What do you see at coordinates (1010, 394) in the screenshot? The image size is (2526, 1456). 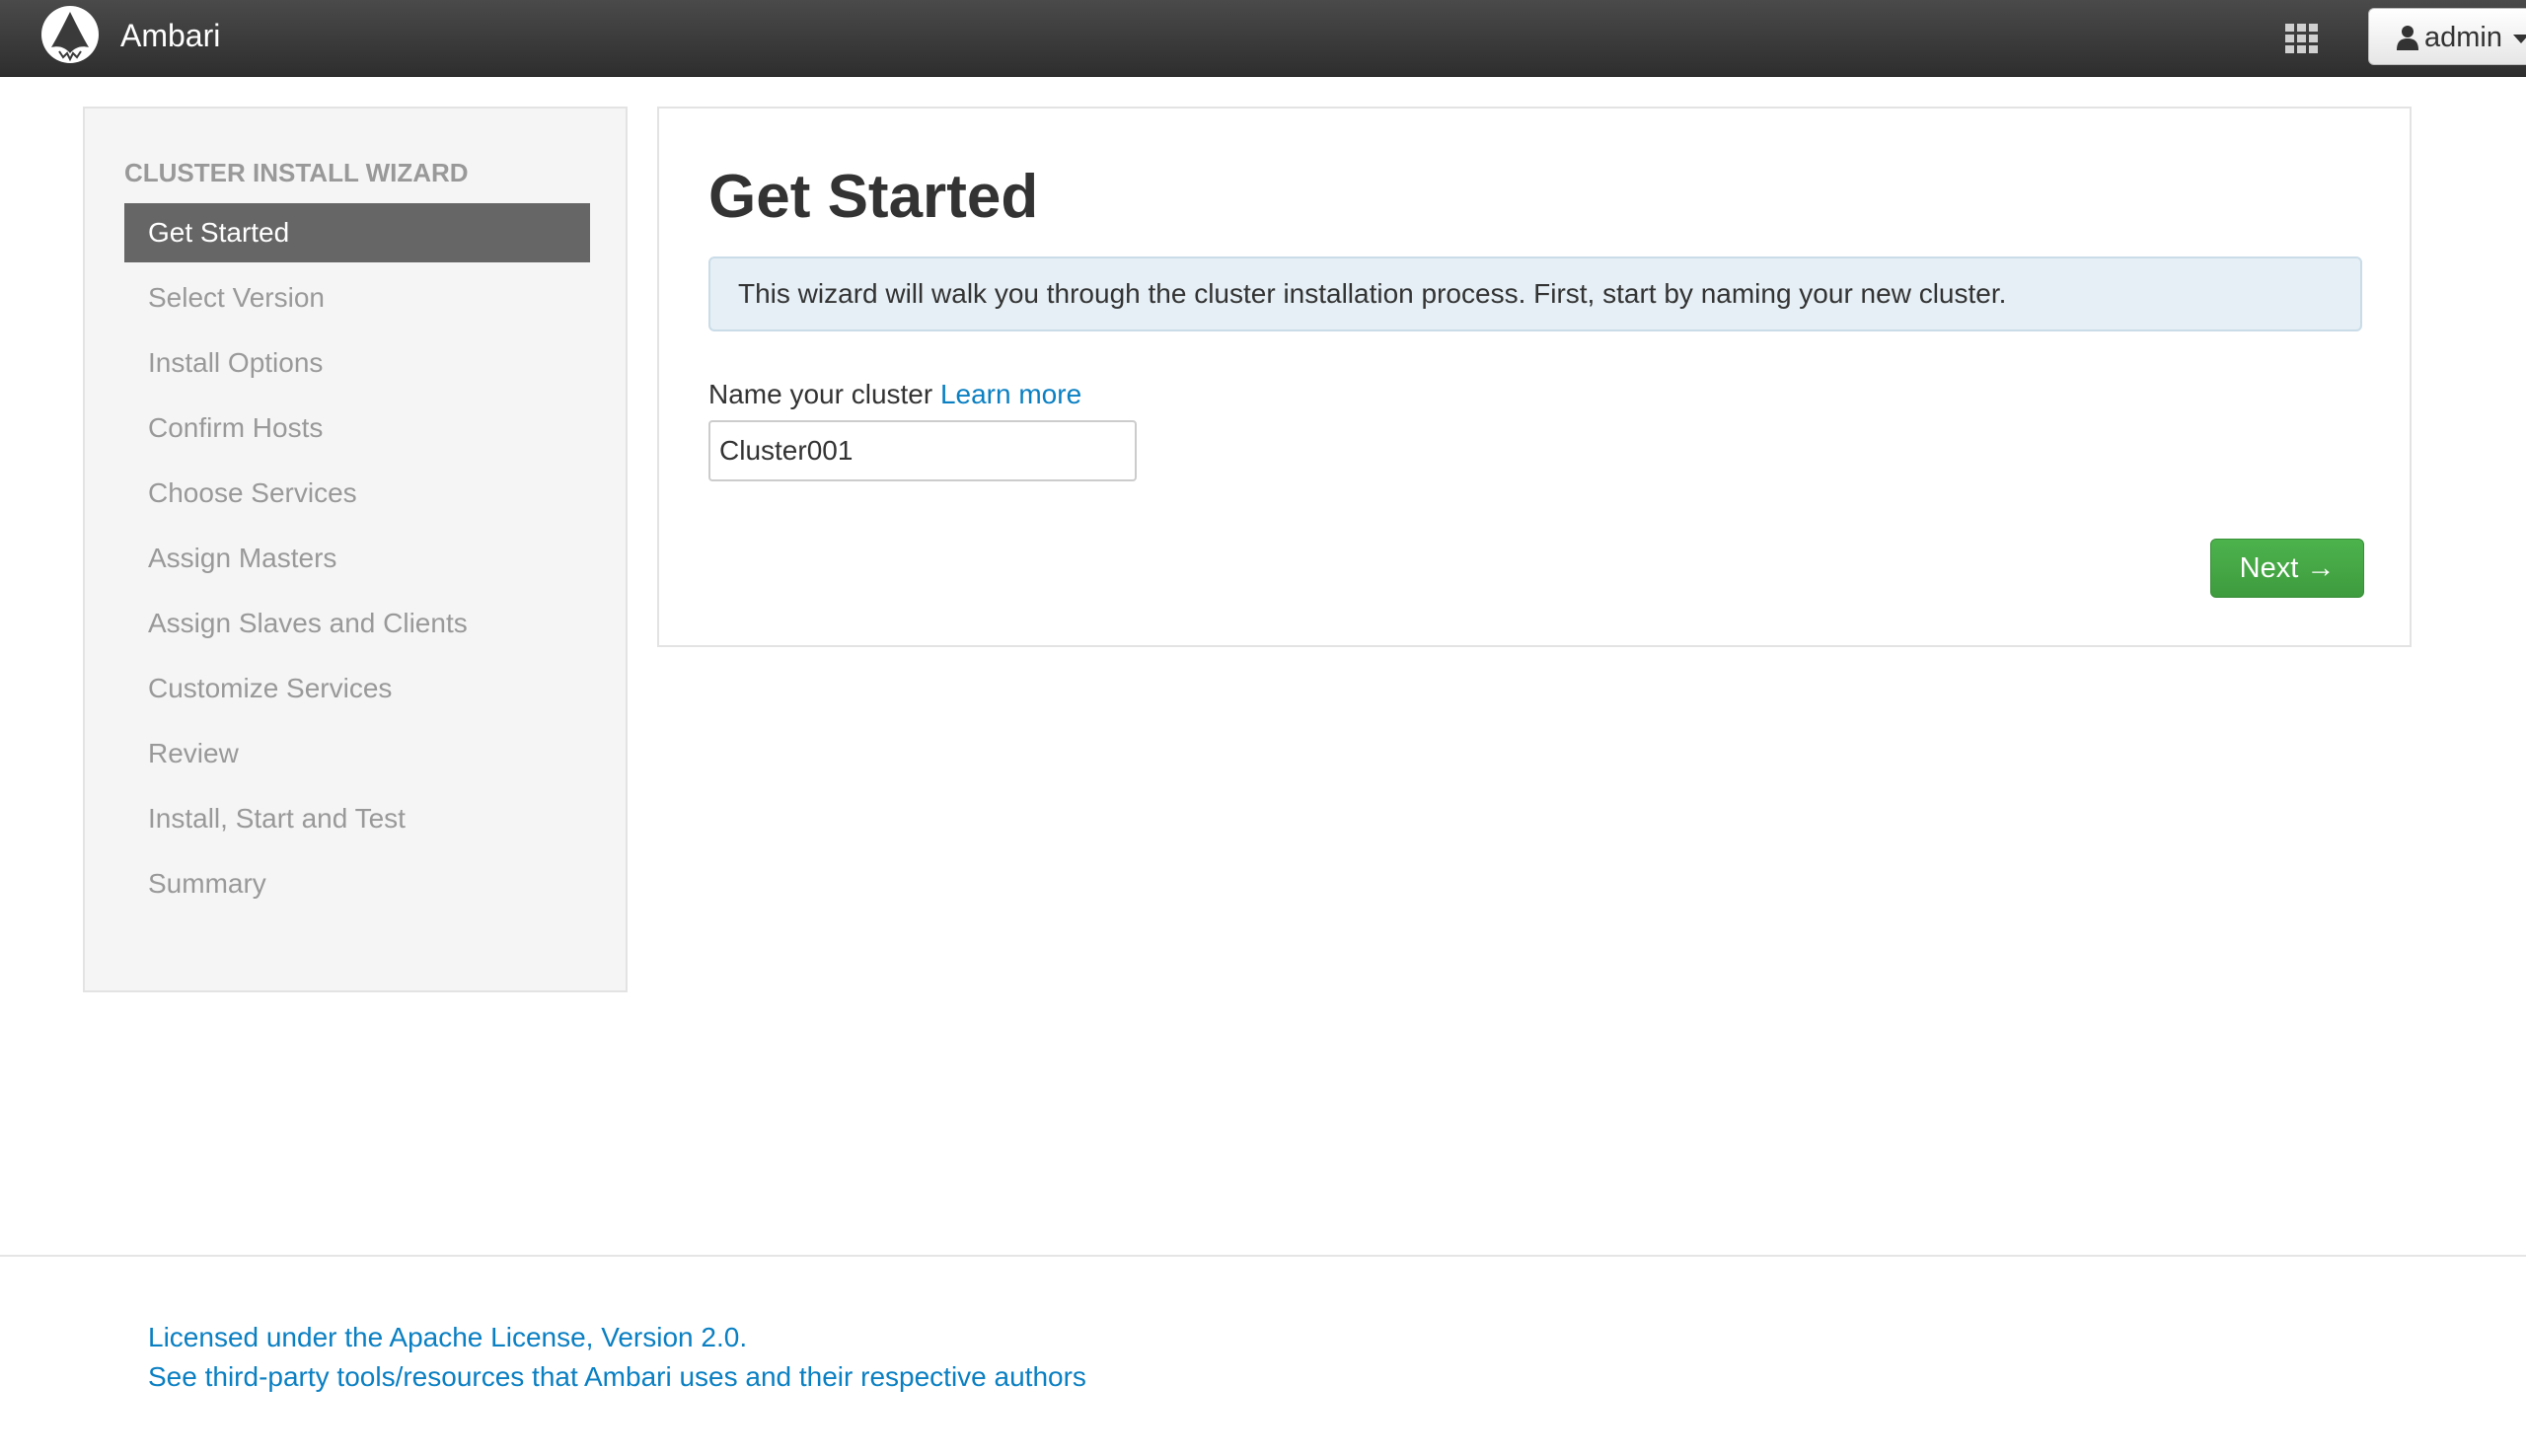 I see `learn-more-link: Learn more` at bounding box center [1010, 394].